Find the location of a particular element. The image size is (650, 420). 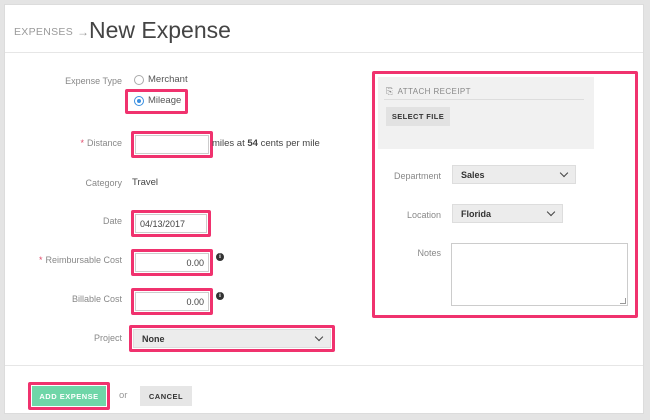

radio-mileage-label: Mileage is located at coordinates (165, 100).